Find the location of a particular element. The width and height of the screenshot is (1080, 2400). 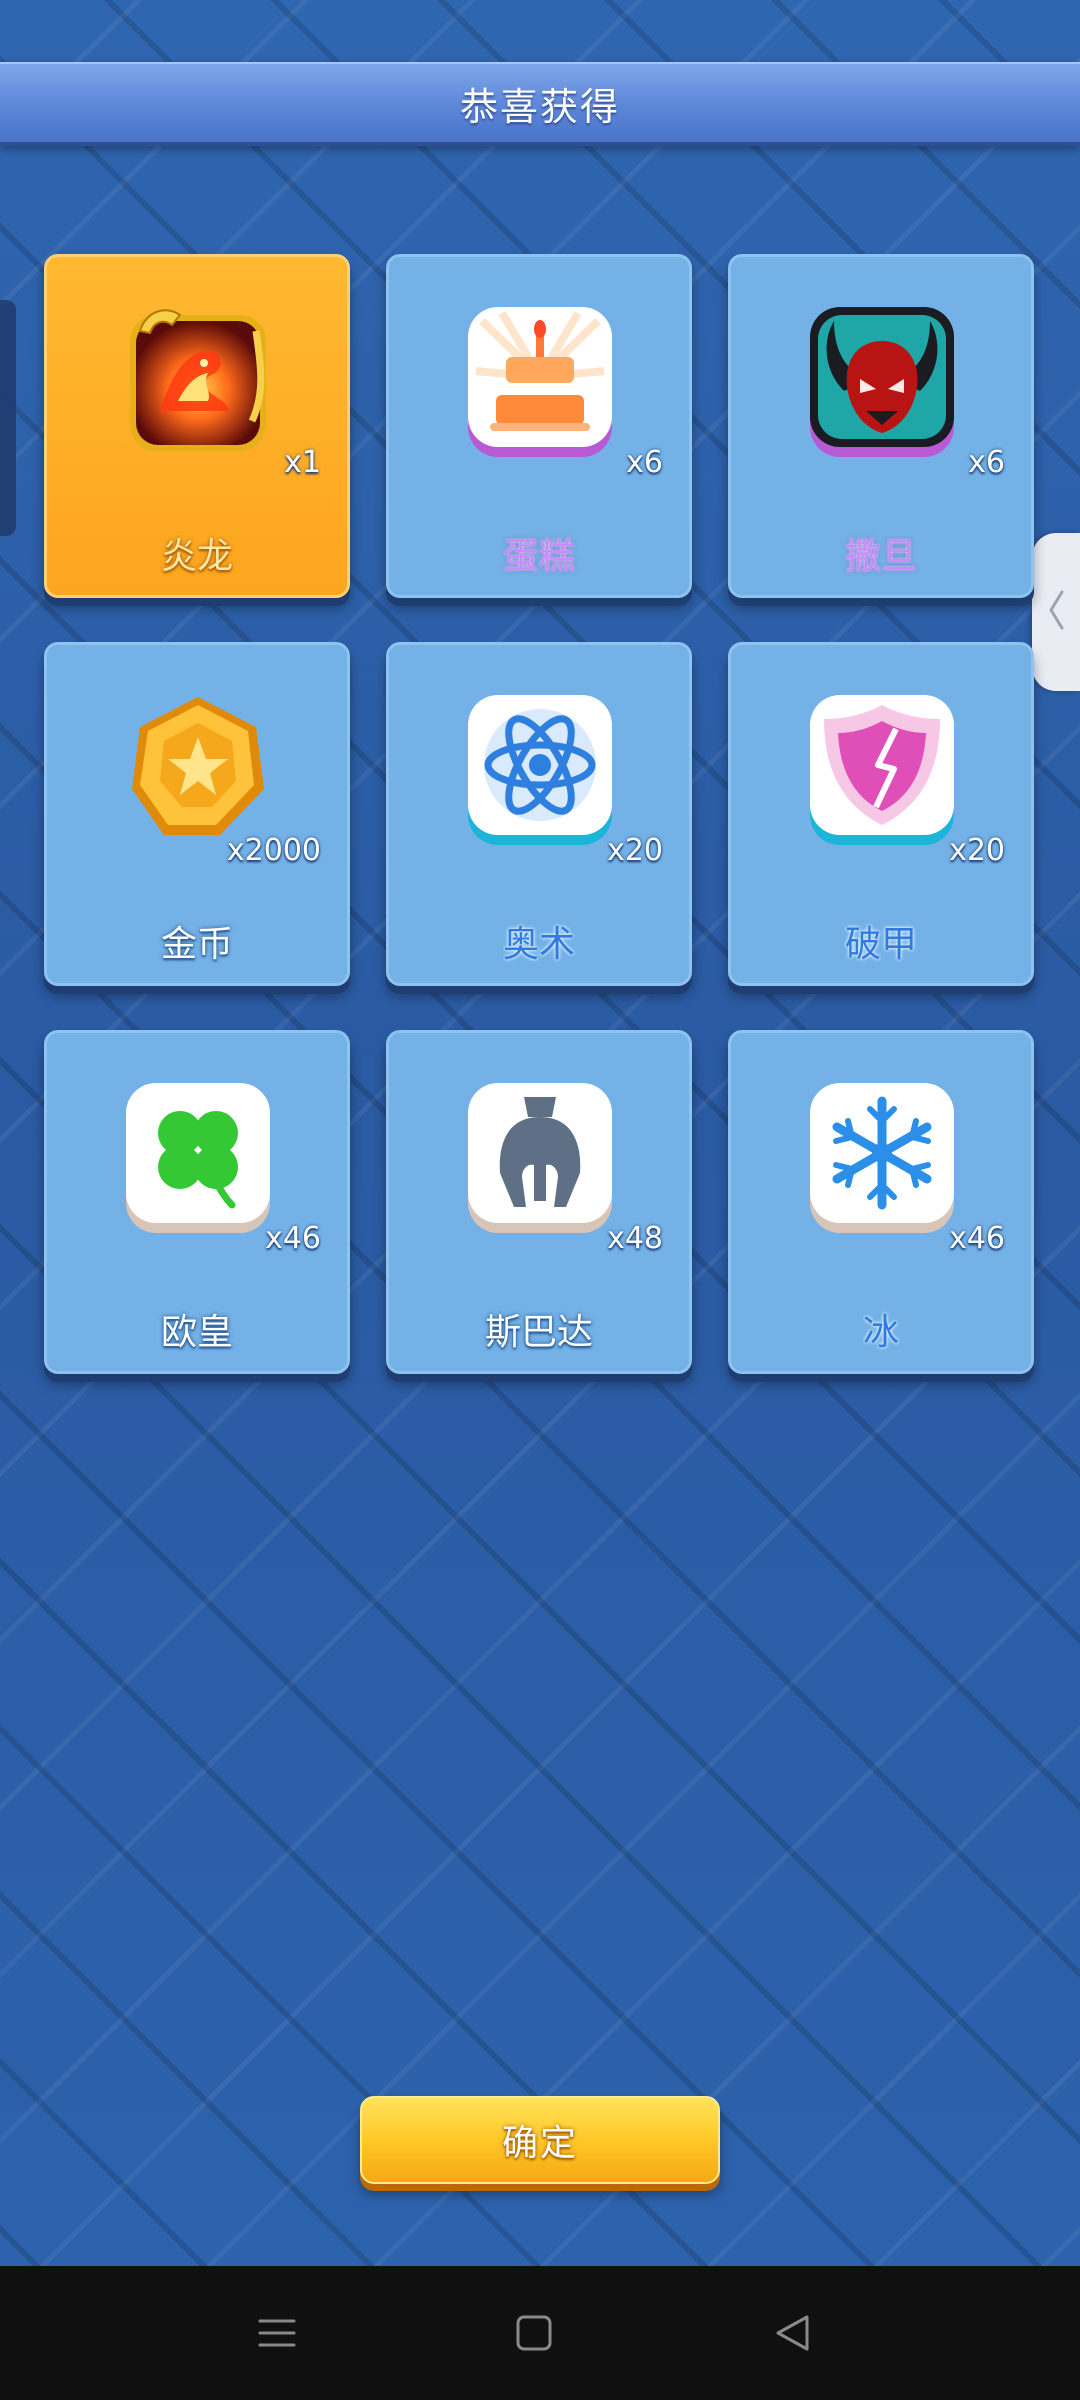

demon-mask-icon is located at coordinates (882, 379).